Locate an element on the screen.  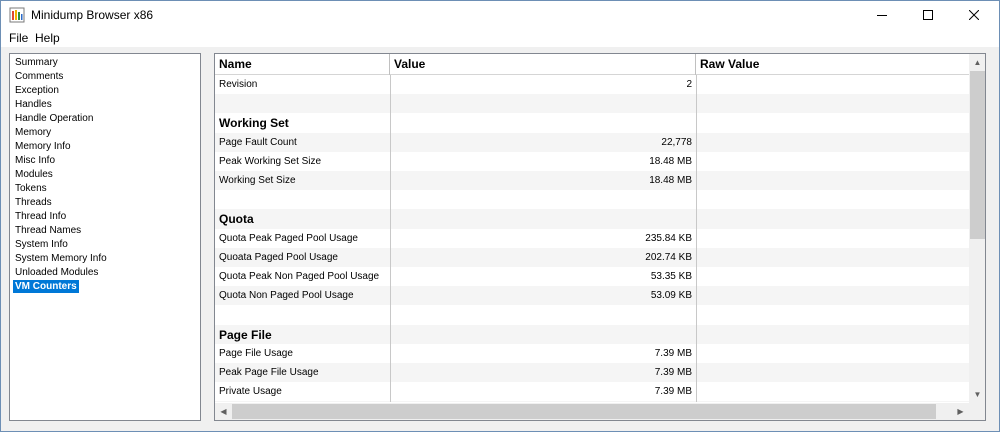
tree-item-thread-info: Thread Info is located at coordinates (40, 216).